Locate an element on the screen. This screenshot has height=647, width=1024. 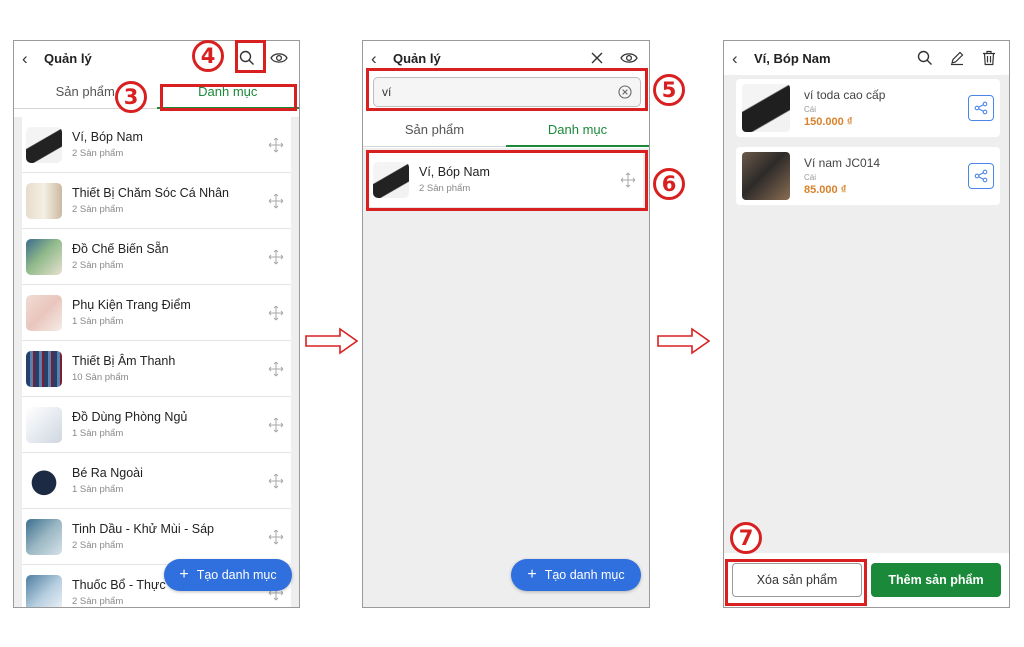
tab-bar: Sản phẩm Danh mục is located at coordinates (506, 130).